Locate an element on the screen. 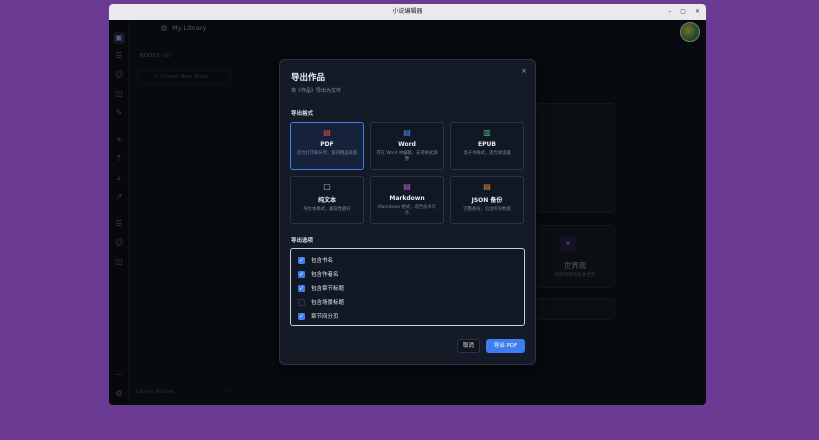  close-window-button: ✕ is located at coordinates (697, 12).